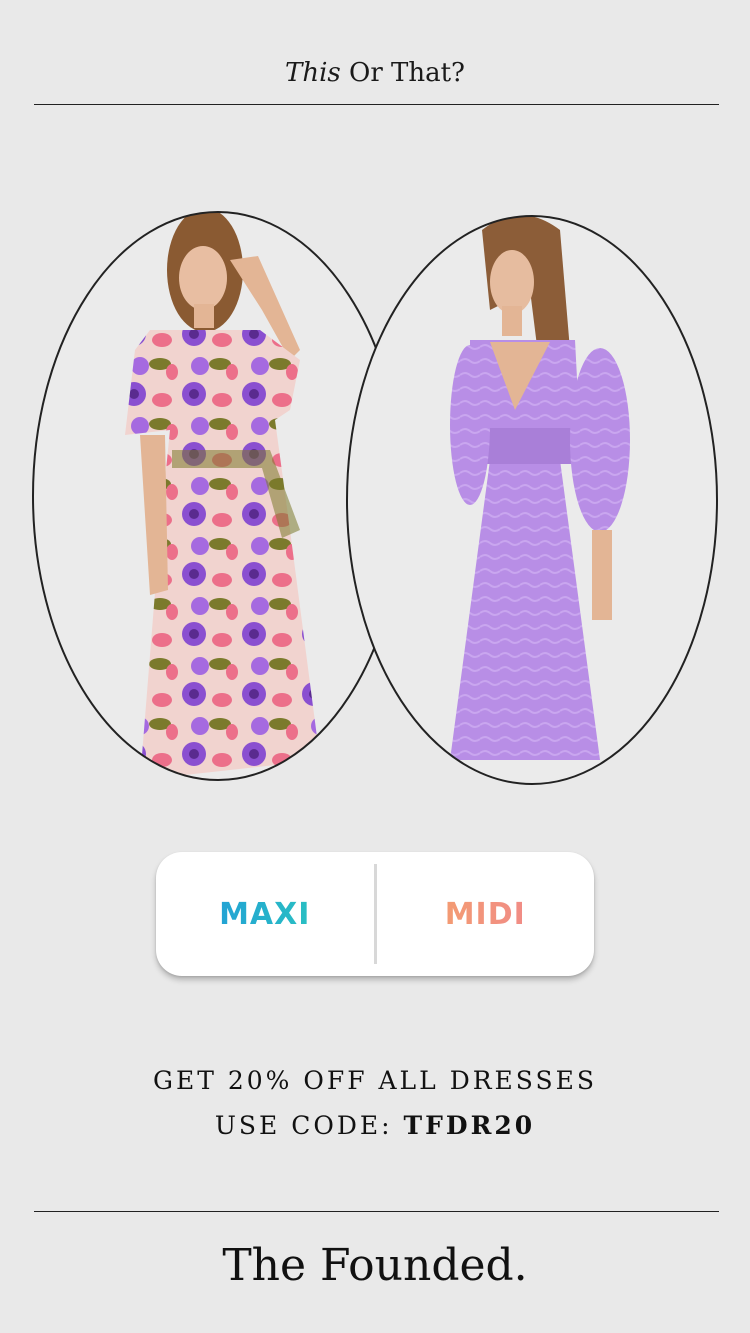 The height and width of the screenshot is (1333, 750). What do you see at coordinates (402, 73) in the screenshot?
I see `title-rest: Or That?` at bounding box center [402, 73].